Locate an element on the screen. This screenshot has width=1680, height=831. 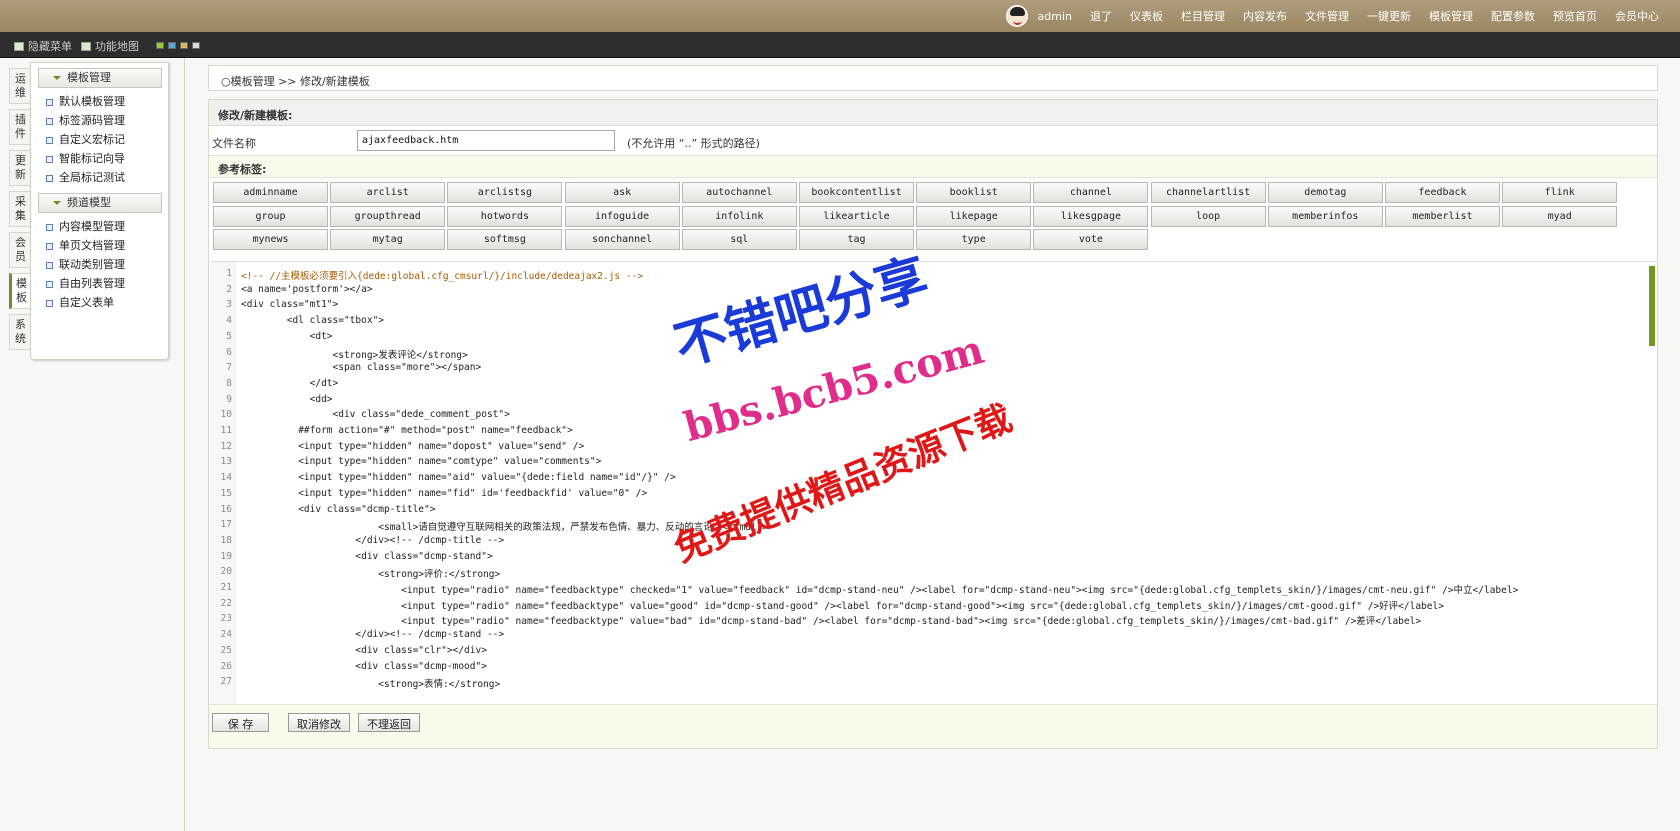
menu-item-tag-source: 标签源码管理 is located at coordinates (99, 120).